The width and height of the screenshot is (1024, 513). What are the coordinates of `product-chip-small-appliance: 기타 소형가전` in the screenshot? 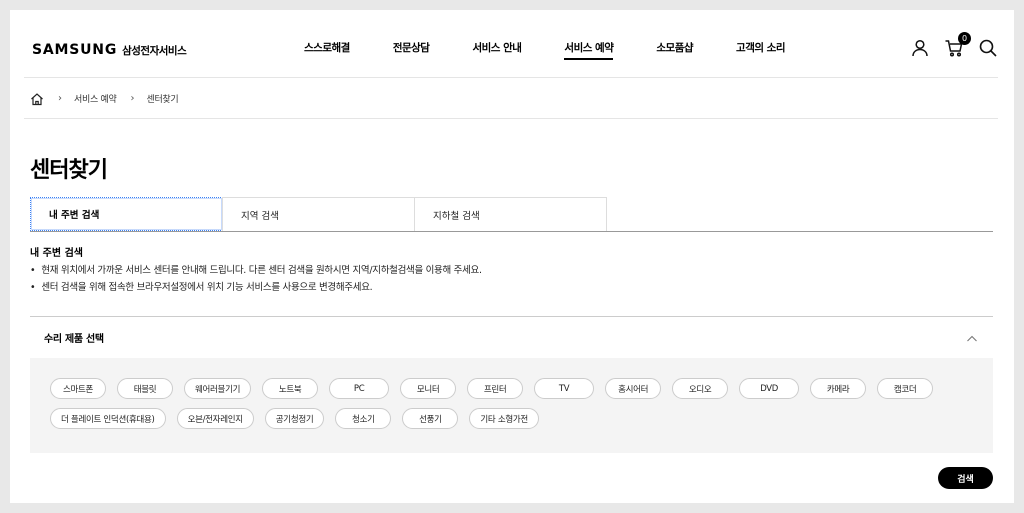 It's located at (504, 418).